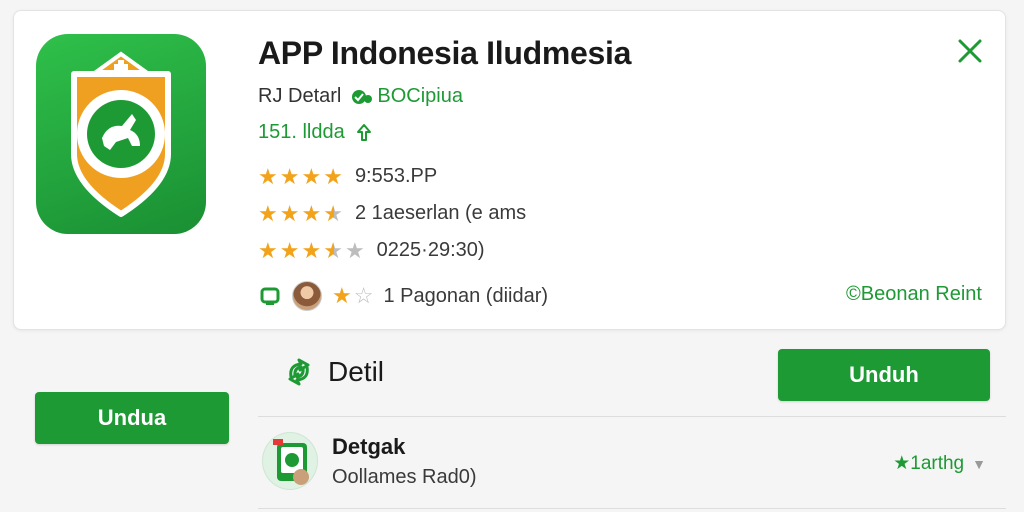 This screenshot has height=512, width=1024. I want to click on empty-star-icon: ☆, so click(363, 295).